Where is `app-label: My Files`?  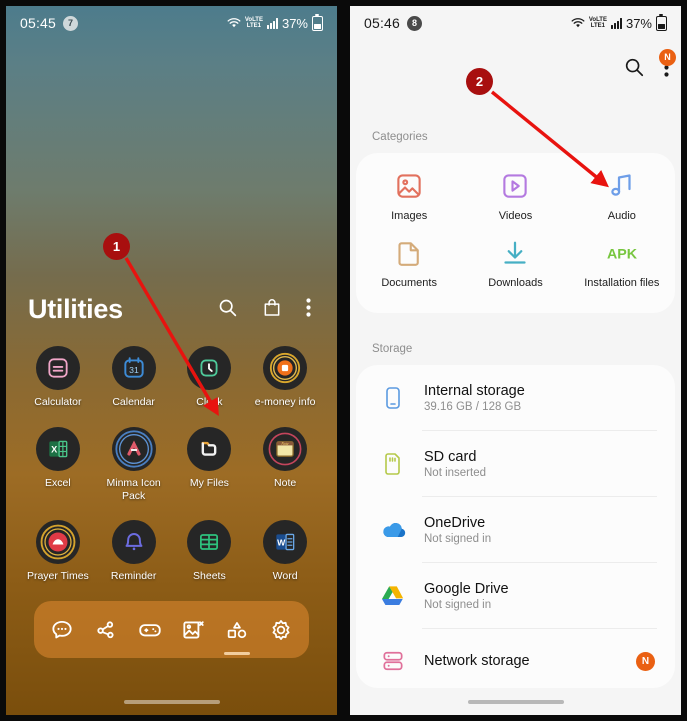
app-label: My Files is located at coordinates (209, 482).